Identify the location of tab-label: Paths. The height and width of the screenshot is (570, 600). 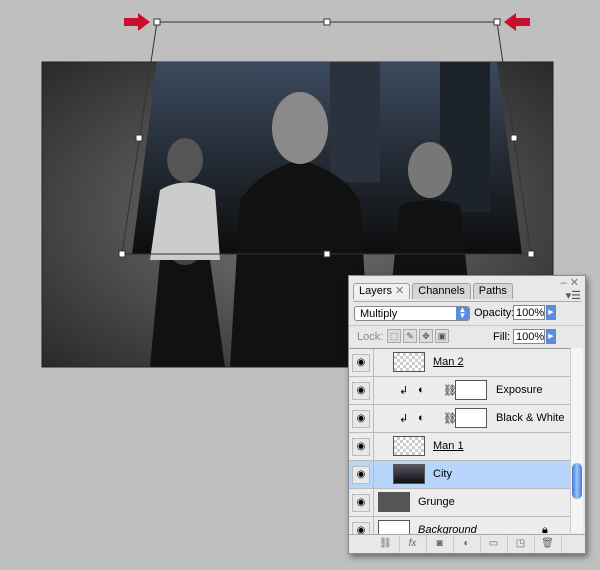
(492, 291).